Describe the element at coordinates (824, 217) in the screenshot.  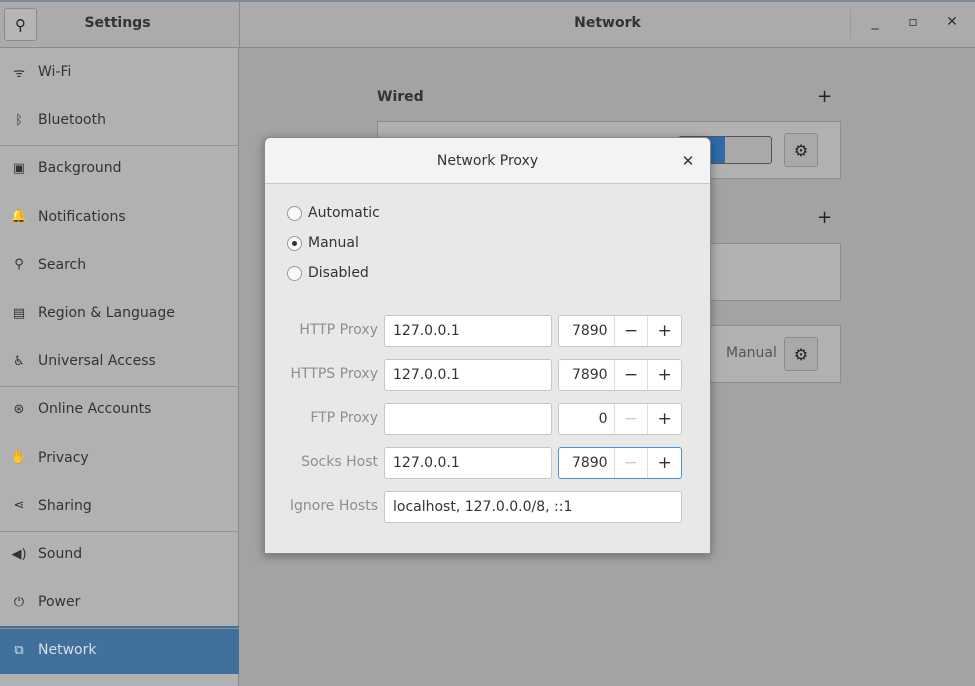
I see `add-vpn-button: +` at that location.